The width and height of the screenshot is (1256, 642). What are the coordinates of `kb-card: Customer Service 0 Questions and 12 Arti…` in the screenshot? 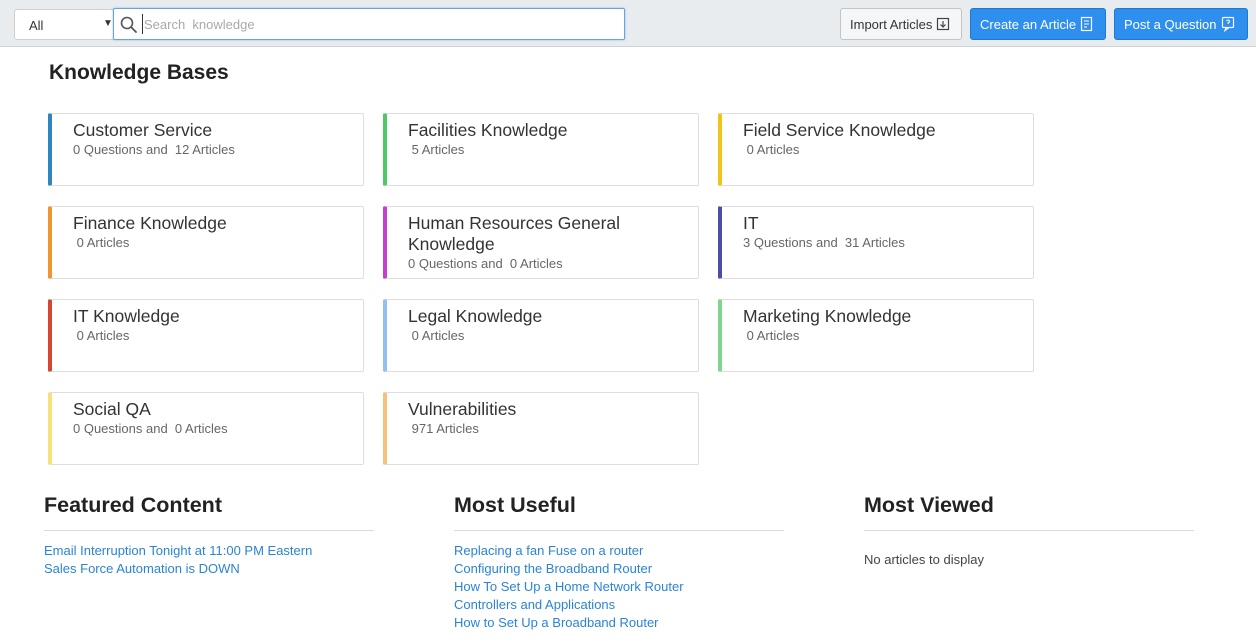 It's located at (206, 149).